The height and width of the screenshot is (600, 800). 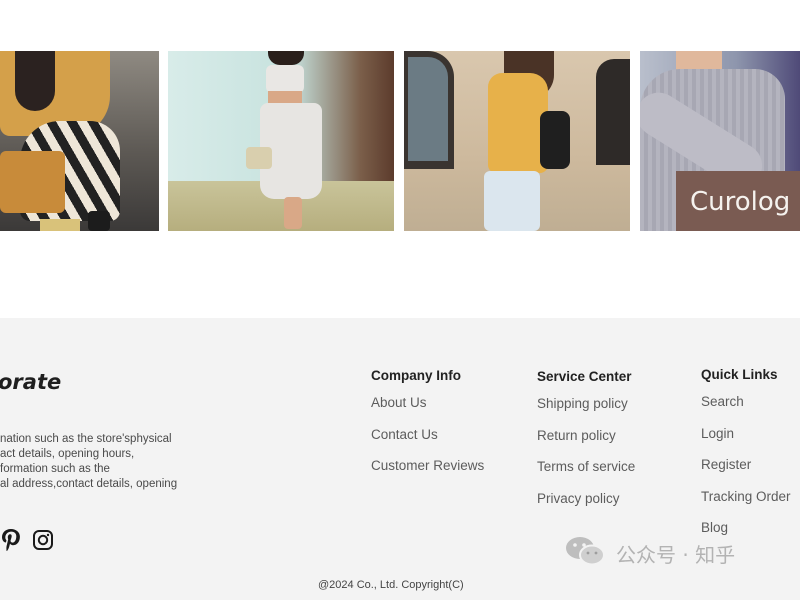 I want to click on footer-link-about-us: About Us, so click(x=427, y=409).